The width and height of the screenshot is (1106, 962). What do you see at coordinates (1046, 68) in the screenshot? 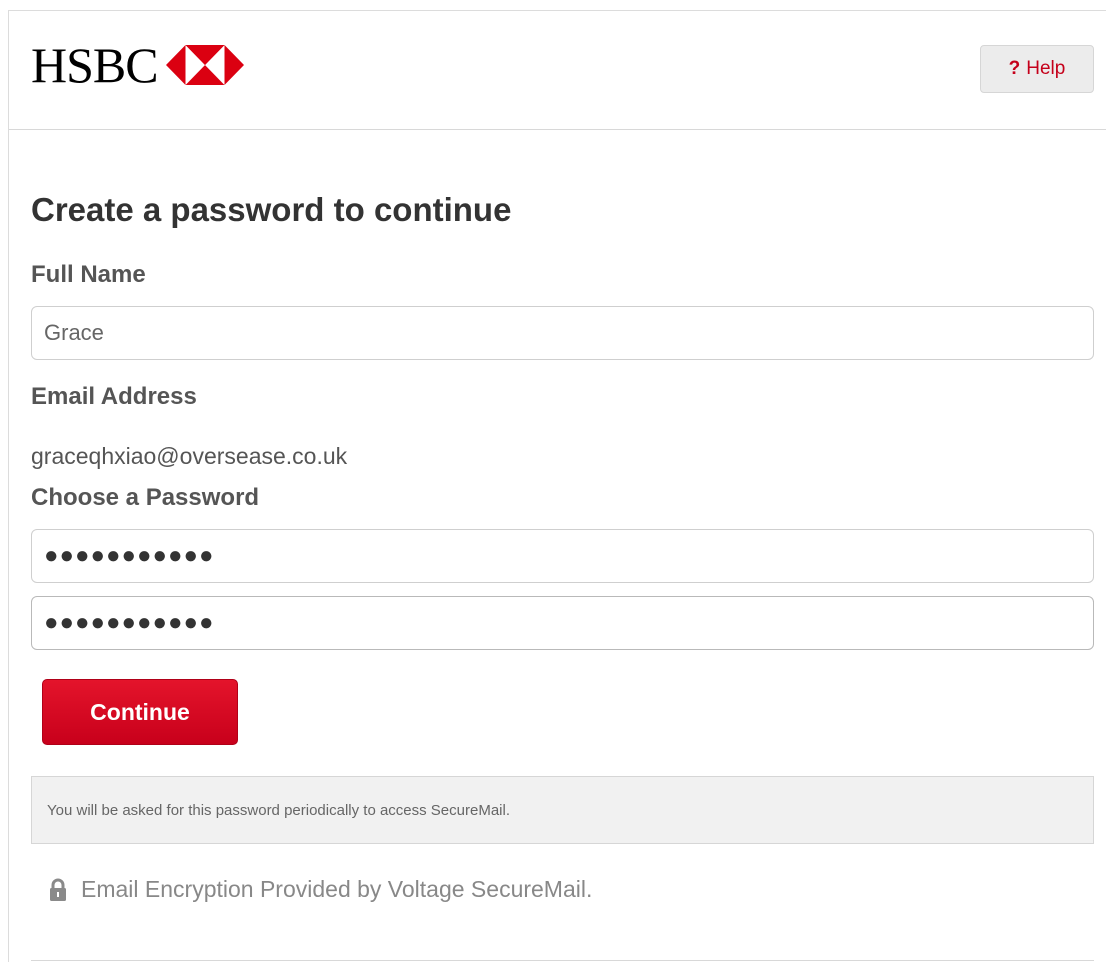
I see `help-label: Help` at bounding box center [1046, 68].